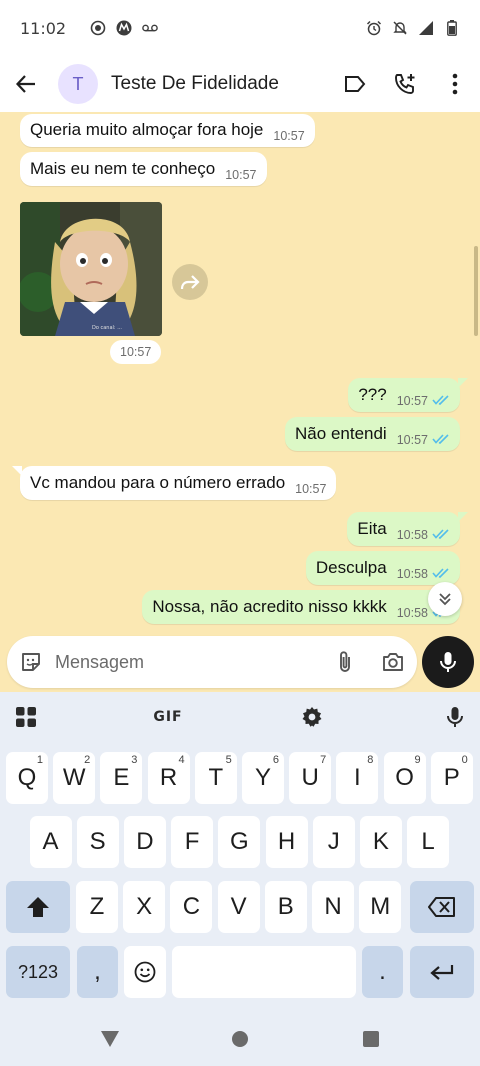  Describe the element at coordinates (228, 760) in the screenshot. I see `key-hint: 5` at that location.